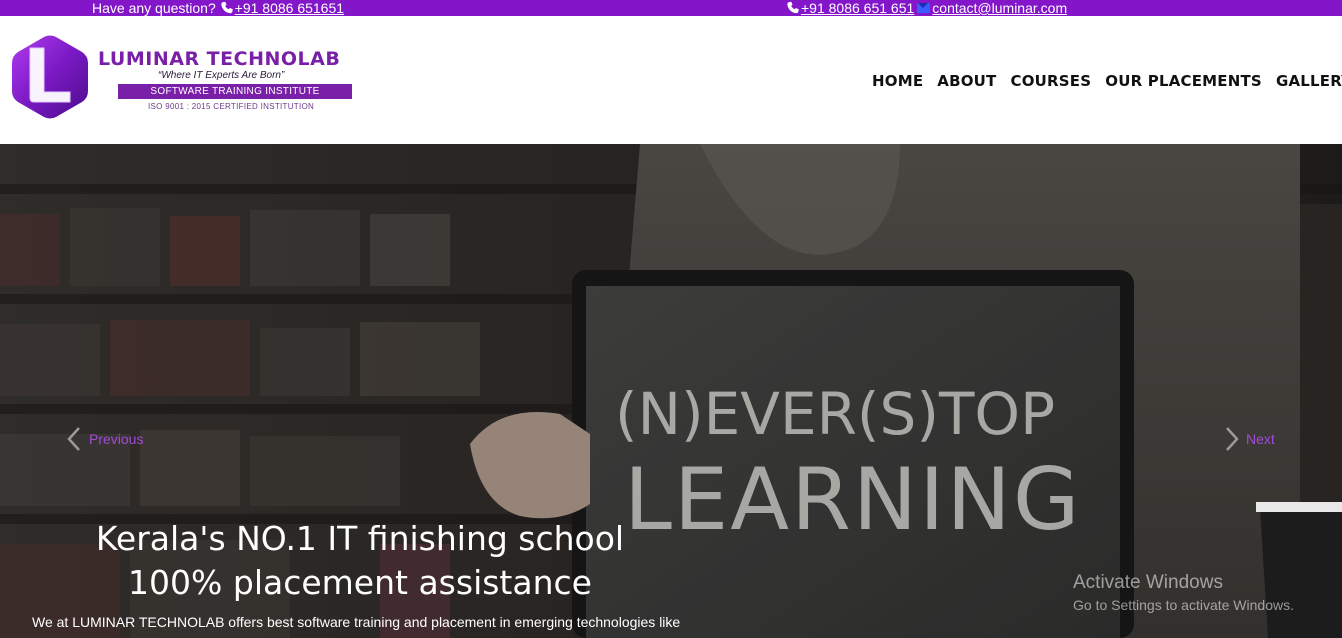  What do you see at coordinates (897, 81) in the screenshot?
I see `nav-home: HOME` at bounding box center [897, 81].